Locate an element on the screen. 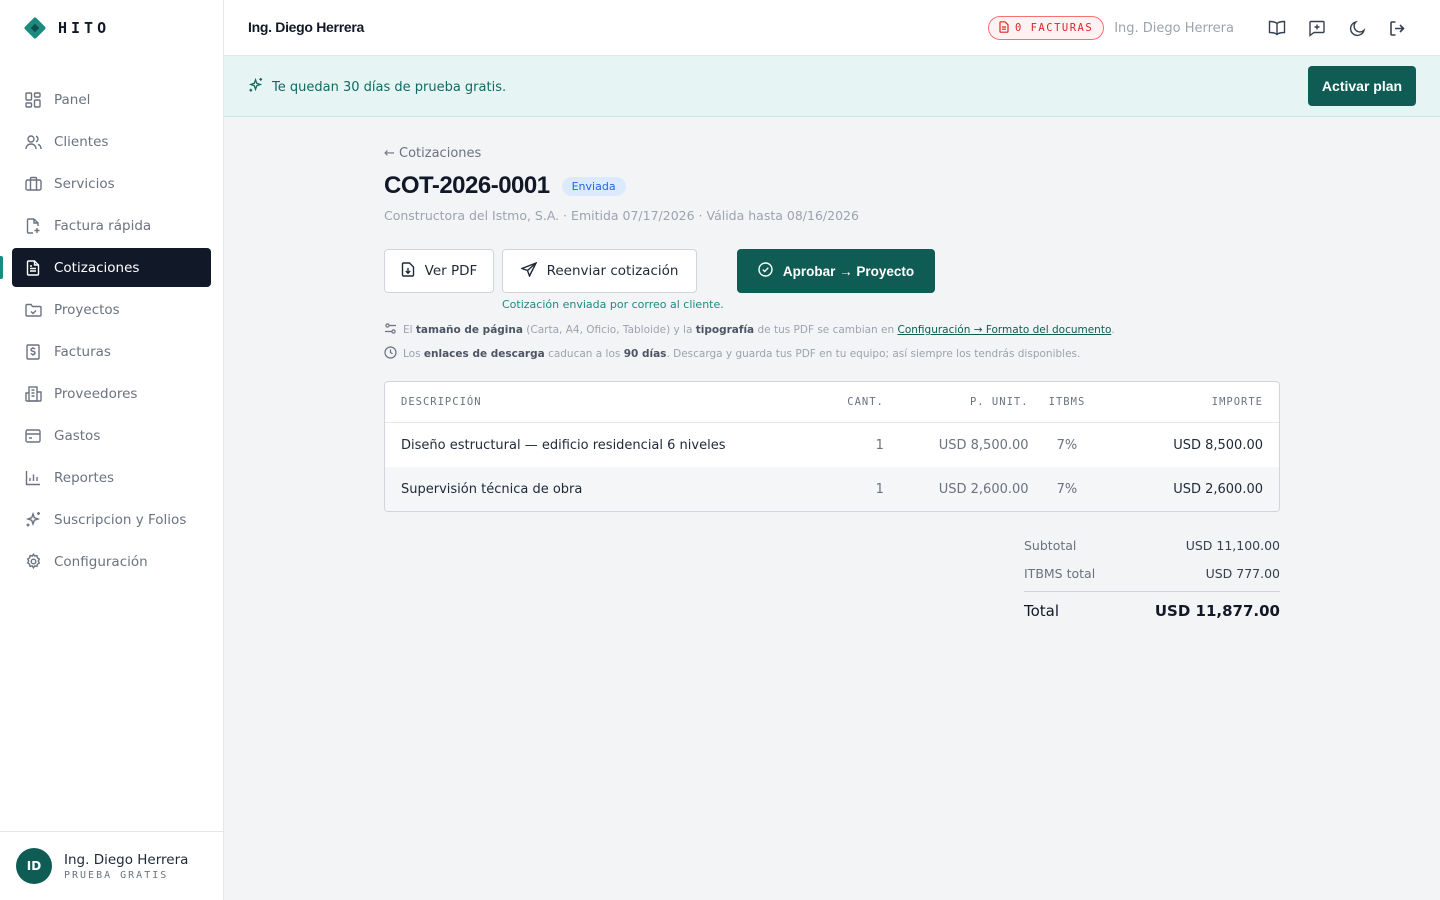 The height and width of the screenshot is (900, 1440). message-plus-icon is located at coordinates (1317, 28).